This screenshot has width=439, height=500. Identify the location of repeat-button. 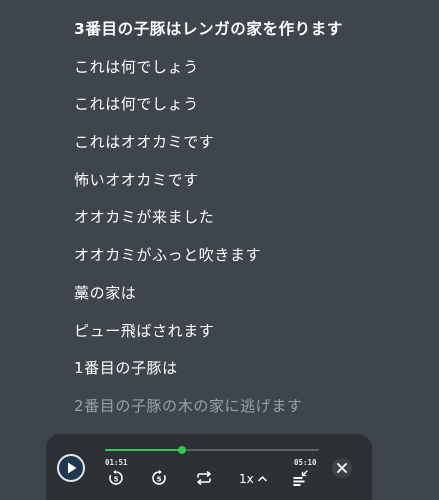
(204, 478).